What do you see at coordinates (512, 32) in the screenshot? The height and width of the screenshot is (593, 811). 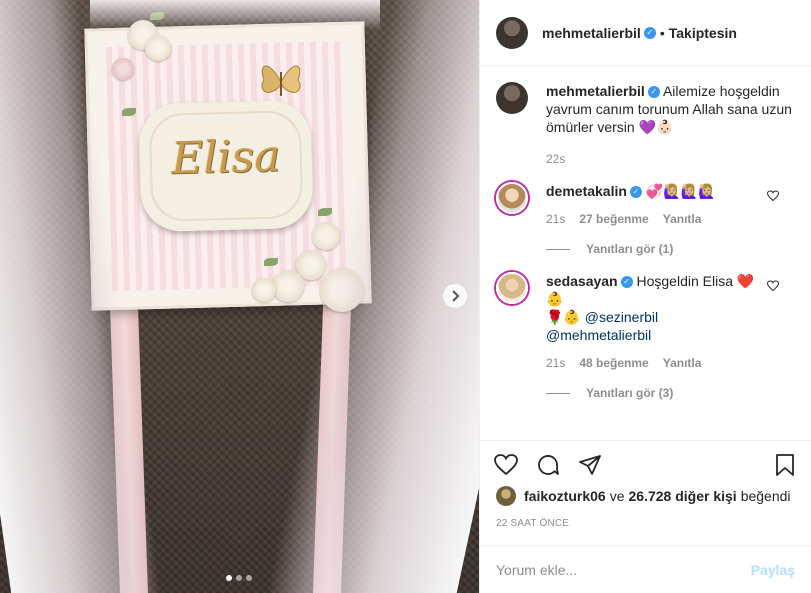 I see `author-avatar` at bounding box center [512, 32].